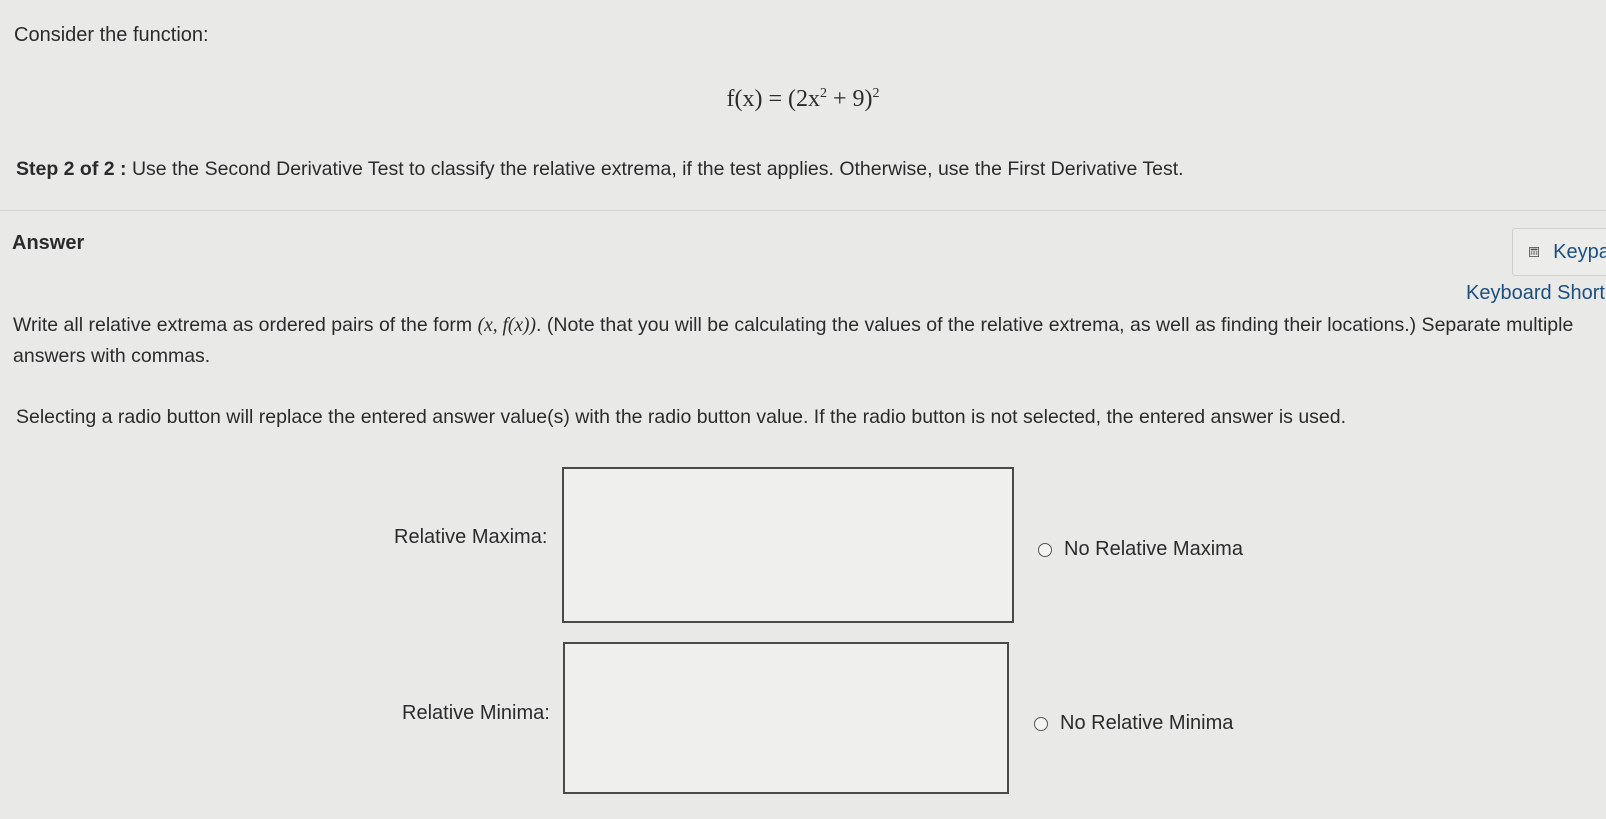 The height and width of the screenshot is (819, 1606). Describe the element at coordinates (71, 169) in the screenshot. I see `step-label: Step 2 of 2 :` at that location.